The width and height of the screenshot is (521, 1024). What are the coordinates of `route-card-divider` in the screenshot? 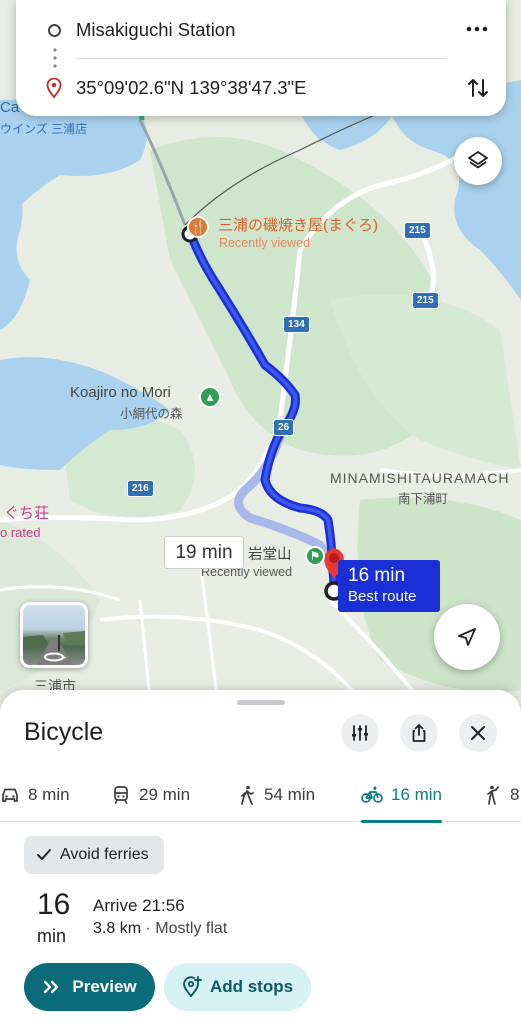 It's located at (261, 58).